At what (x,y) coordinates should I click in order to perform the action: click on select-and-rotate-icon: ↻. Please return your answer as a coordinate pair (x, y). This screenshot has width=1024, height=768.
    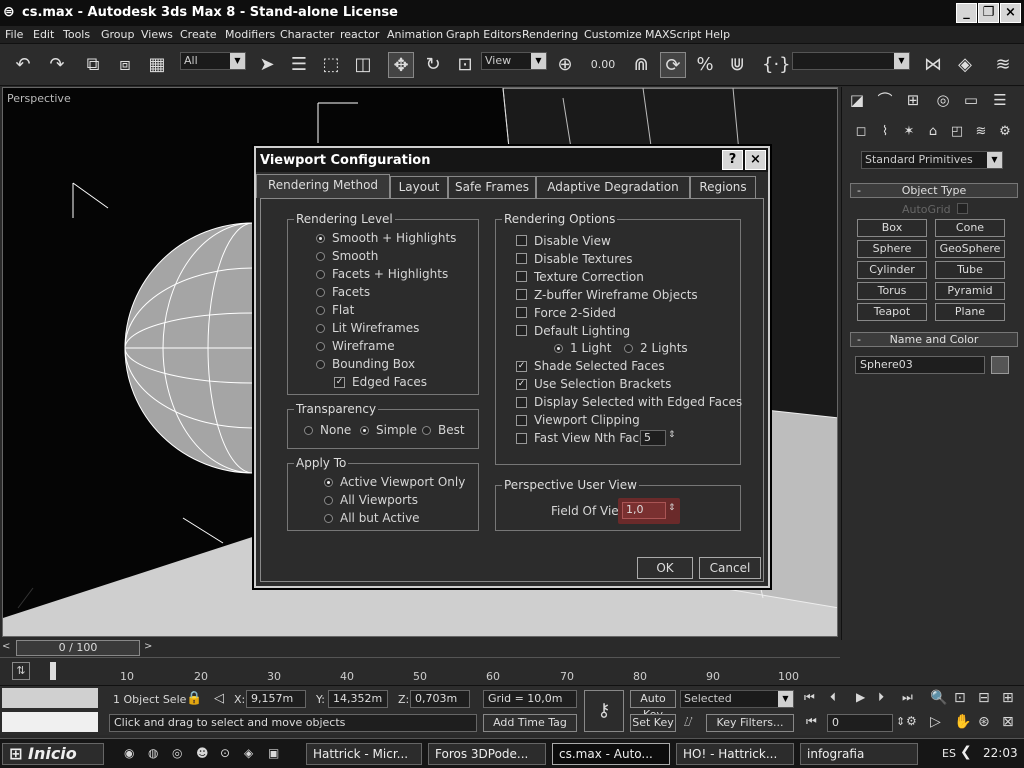
    Looking at the image, I should click on (433, 65).